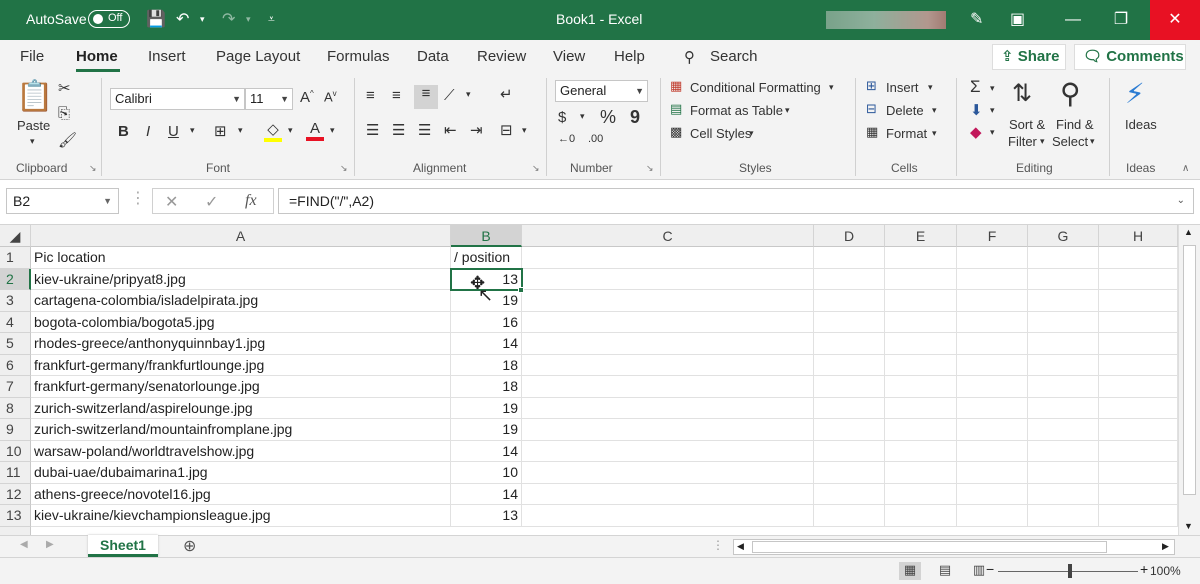 The width and height of the screenshot is (1200, 584). Describe the element at coordinates (521, 290) in the screenshot. I see `fill-handle` at that location.